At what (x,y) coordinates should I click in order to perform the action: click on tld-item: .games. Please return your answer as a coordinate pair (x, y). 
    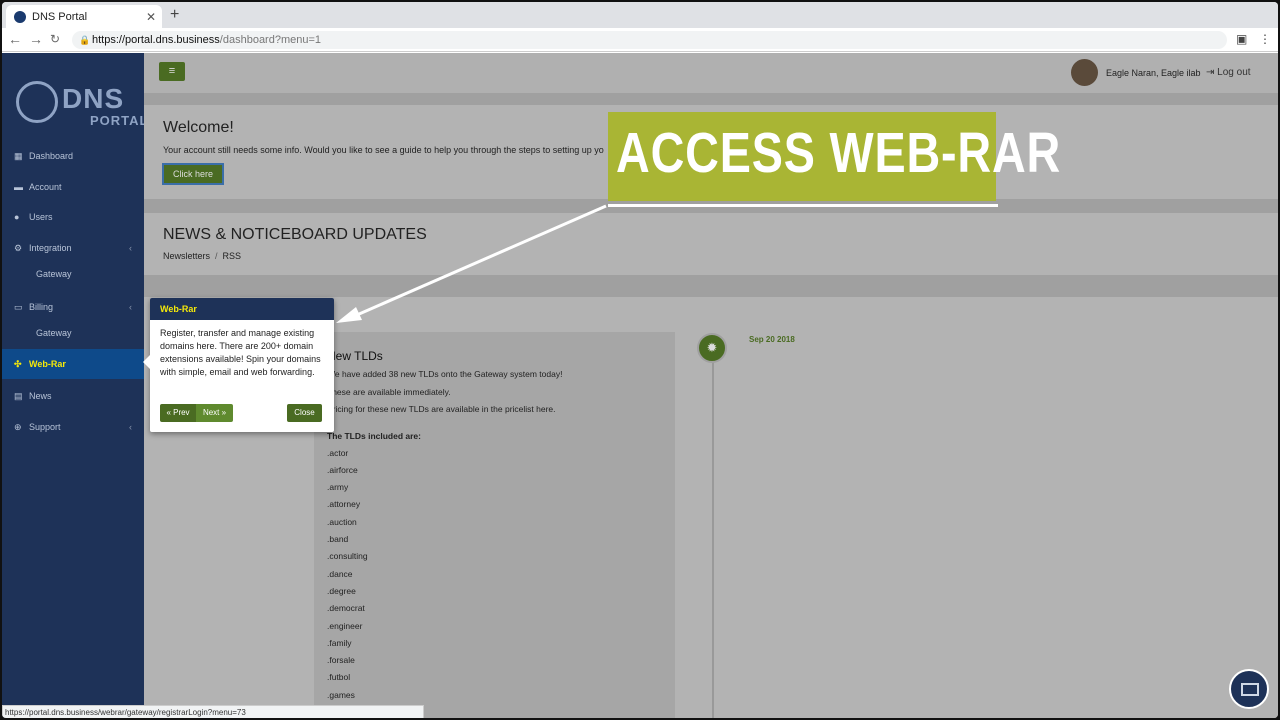
    Looking at the image, I should click on (341, 694).